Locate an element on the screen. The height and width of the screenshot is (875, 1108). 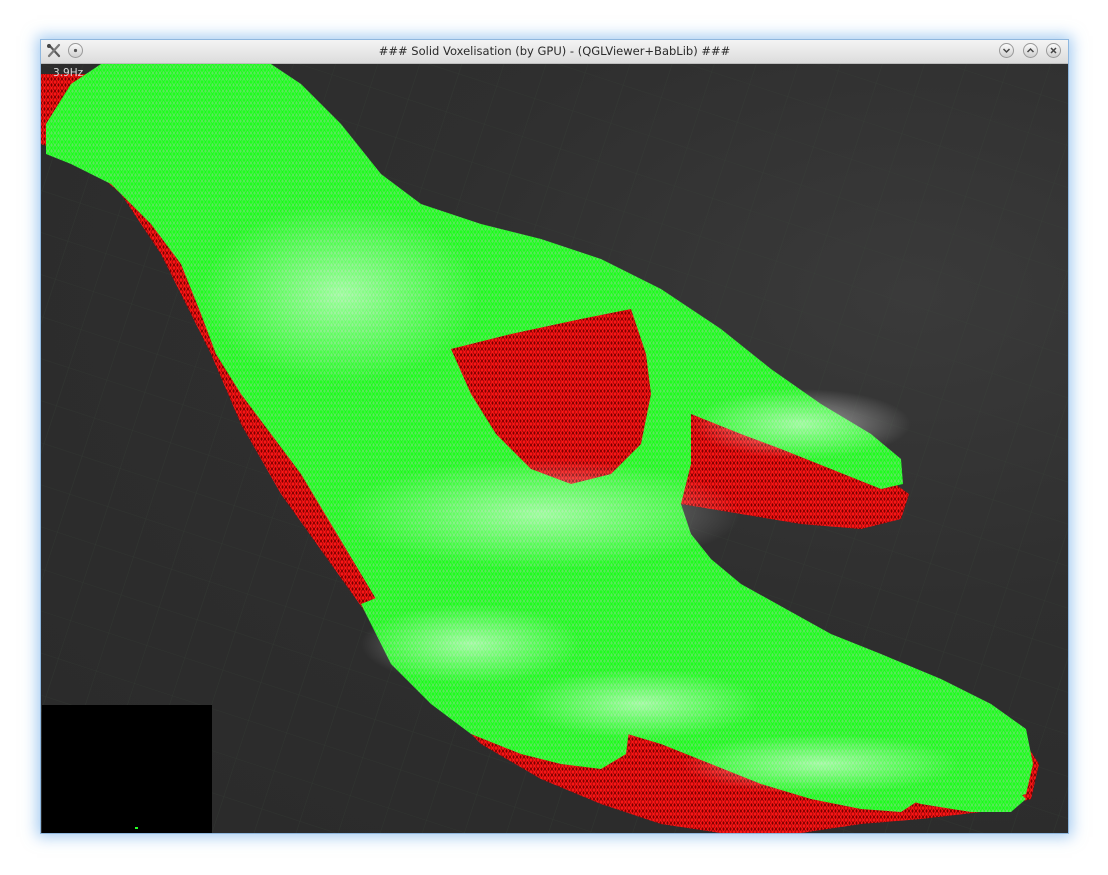
close-icon is located at coordinates (1053, 50).